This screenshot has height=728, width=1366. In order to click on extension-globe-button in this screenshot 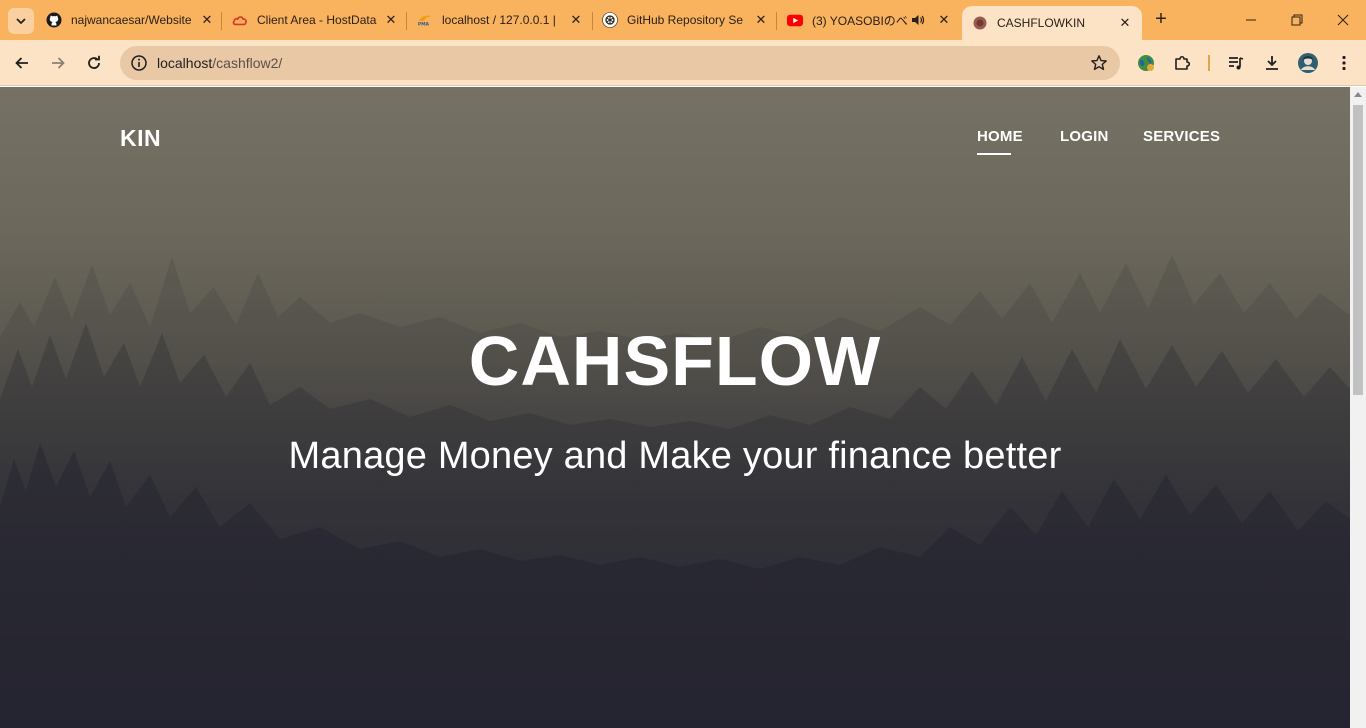, I will do `click(1146, 63)`.